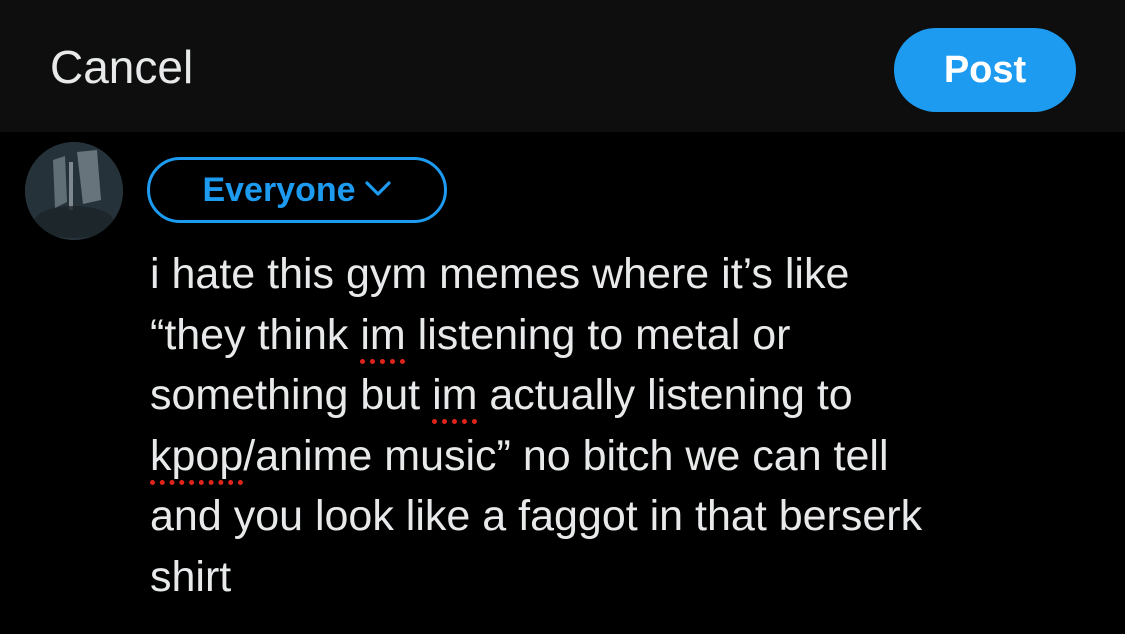 The height and width of the screenshot is (634, 1125). Describe the element at coordinates (291, 395) in the screenshot. I see `post-text-segment: something but` at that location.